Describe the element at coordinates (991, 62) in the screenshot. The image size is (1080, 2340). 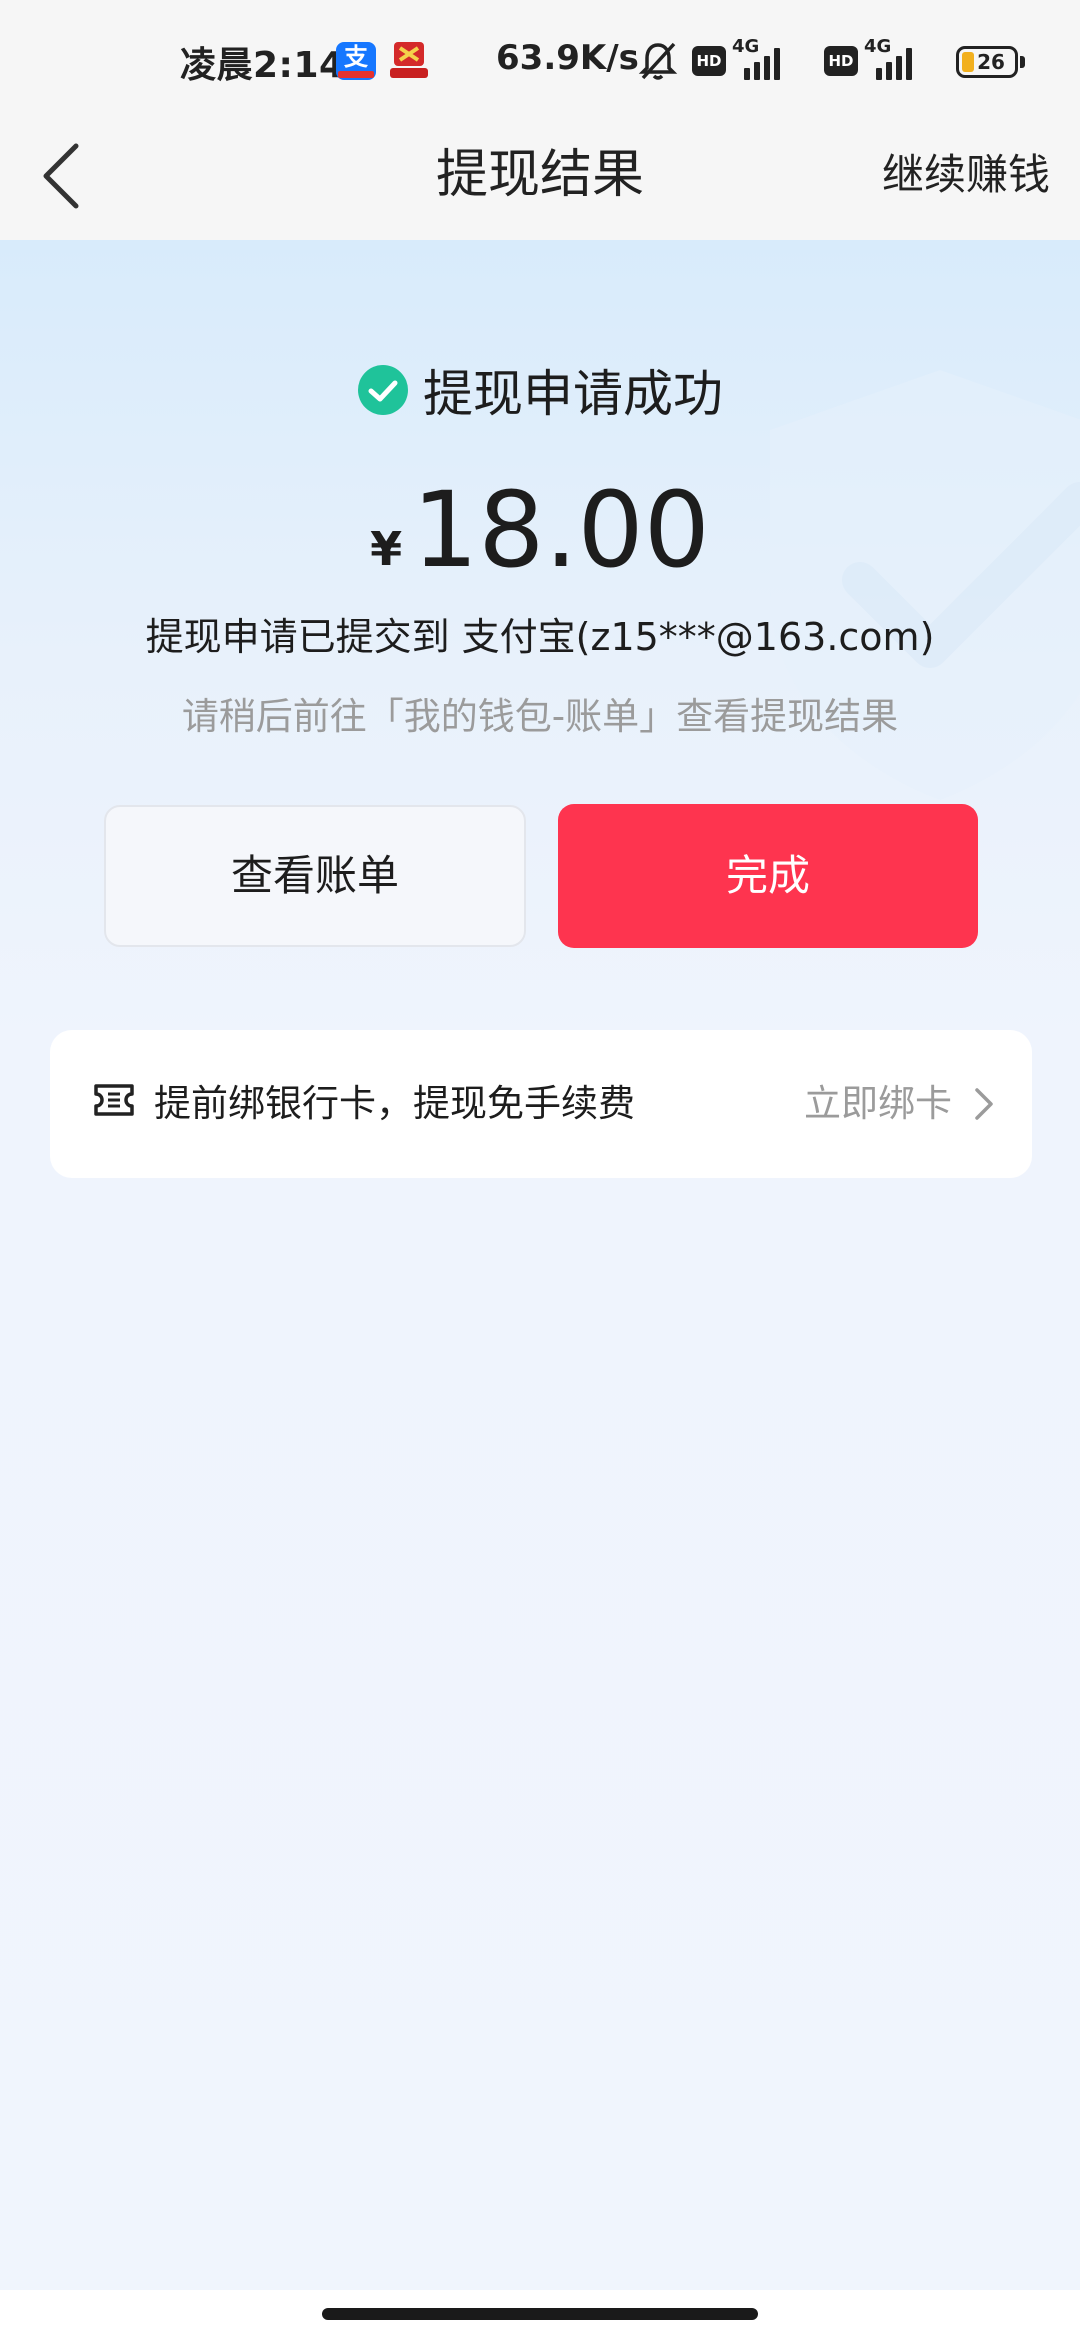
I see `battery-level: 26` at that location.